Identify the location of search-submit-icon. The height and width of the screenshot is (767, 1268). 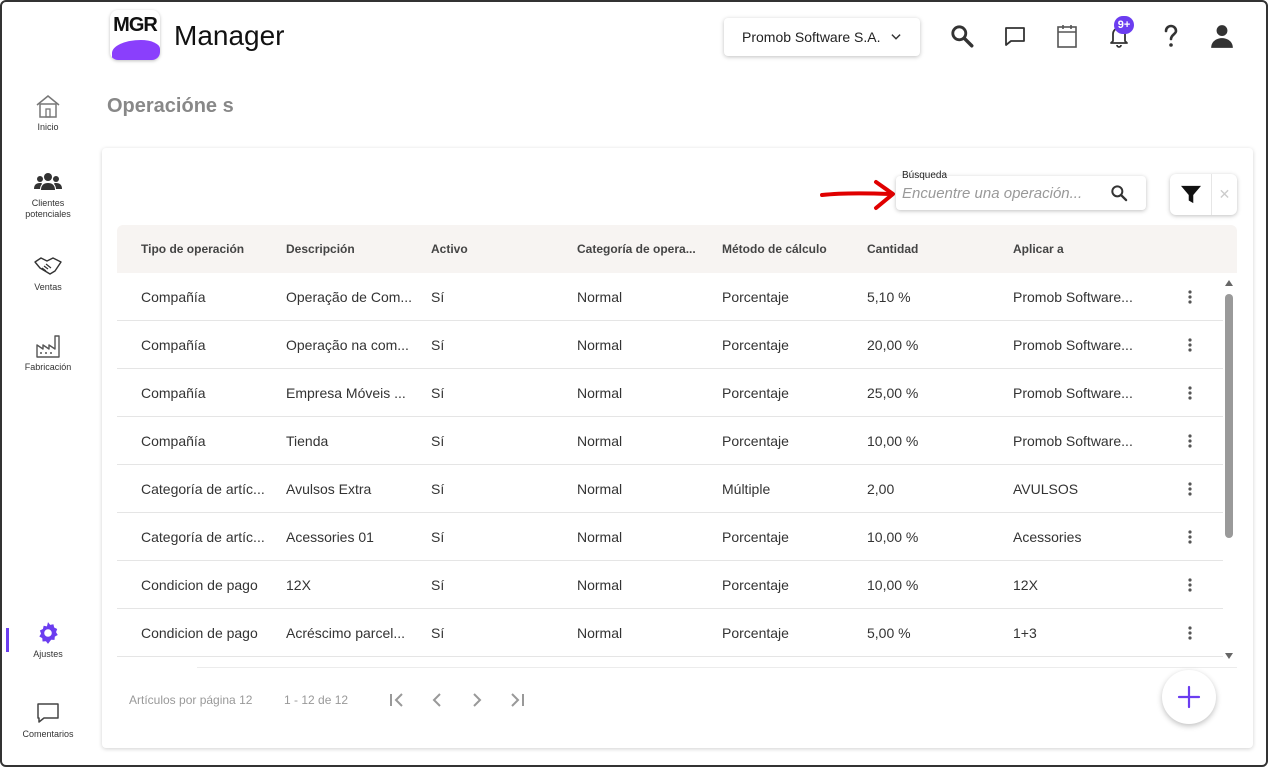
(1119, 193).